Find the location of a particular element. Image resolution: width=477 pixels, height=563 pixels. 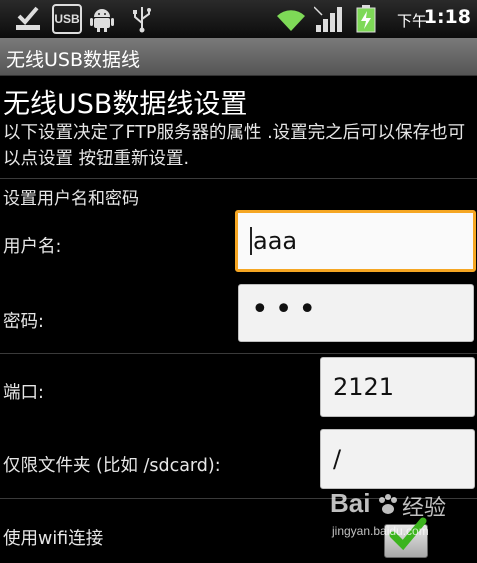

username-value: aaa is located at coordinates (275, 241).